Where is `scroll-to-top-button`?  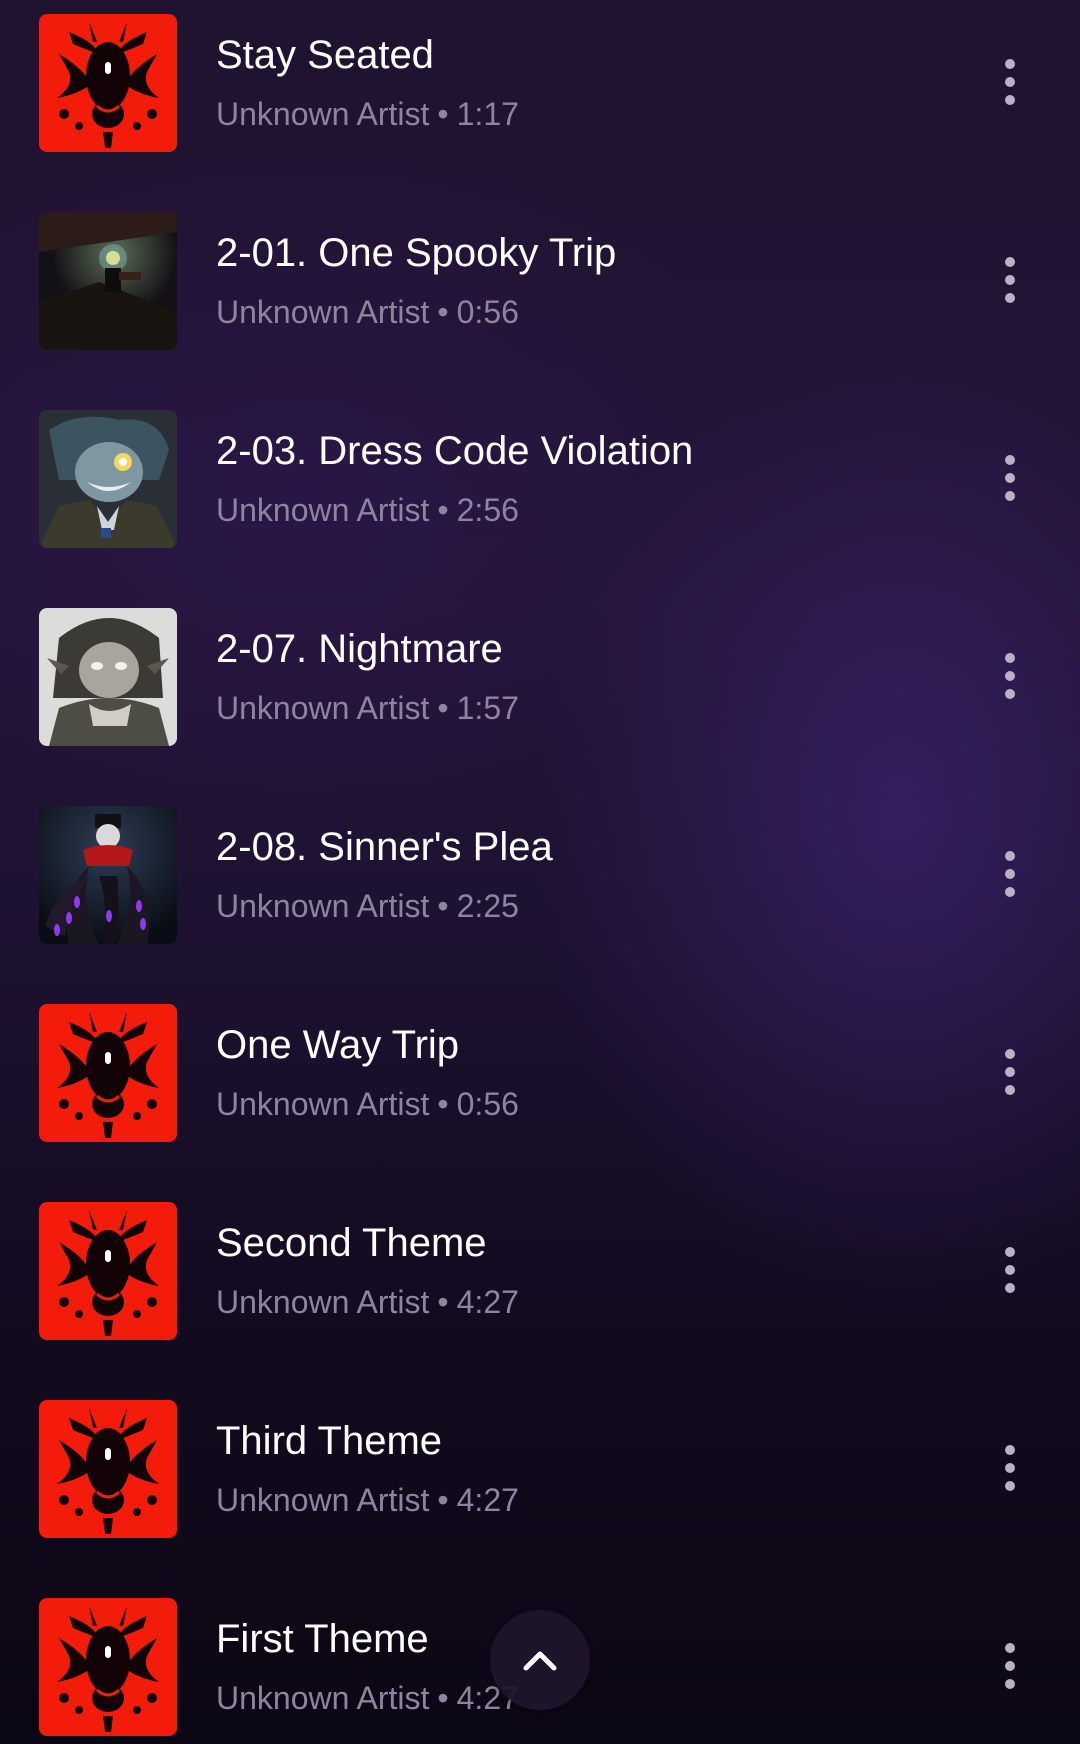
scroll-to-top-button is located at coordinates (540, 1660).